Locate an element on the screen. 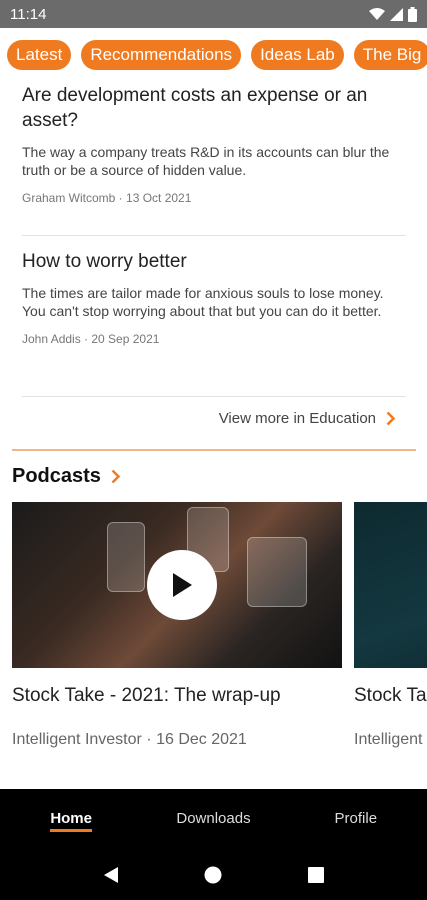 The height and width of the screenshot is (900, 427). podcasts-title: Podcasts is located at coordinates (56, 476).